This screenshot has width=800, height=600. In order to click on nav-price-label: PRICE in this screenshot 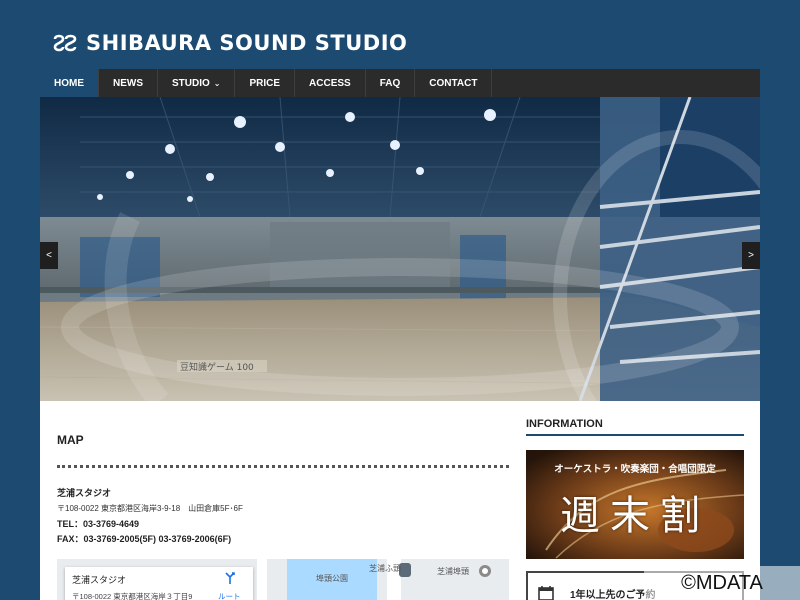, I will do `click(265, 83)`.